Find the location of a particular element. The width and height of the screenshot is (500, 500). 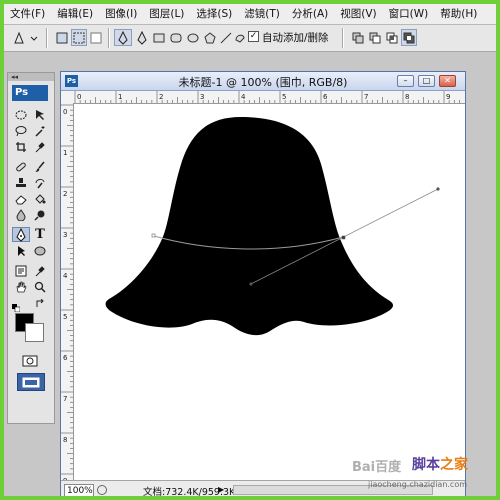

path-selection-tool is located at coordinates (21, 250).